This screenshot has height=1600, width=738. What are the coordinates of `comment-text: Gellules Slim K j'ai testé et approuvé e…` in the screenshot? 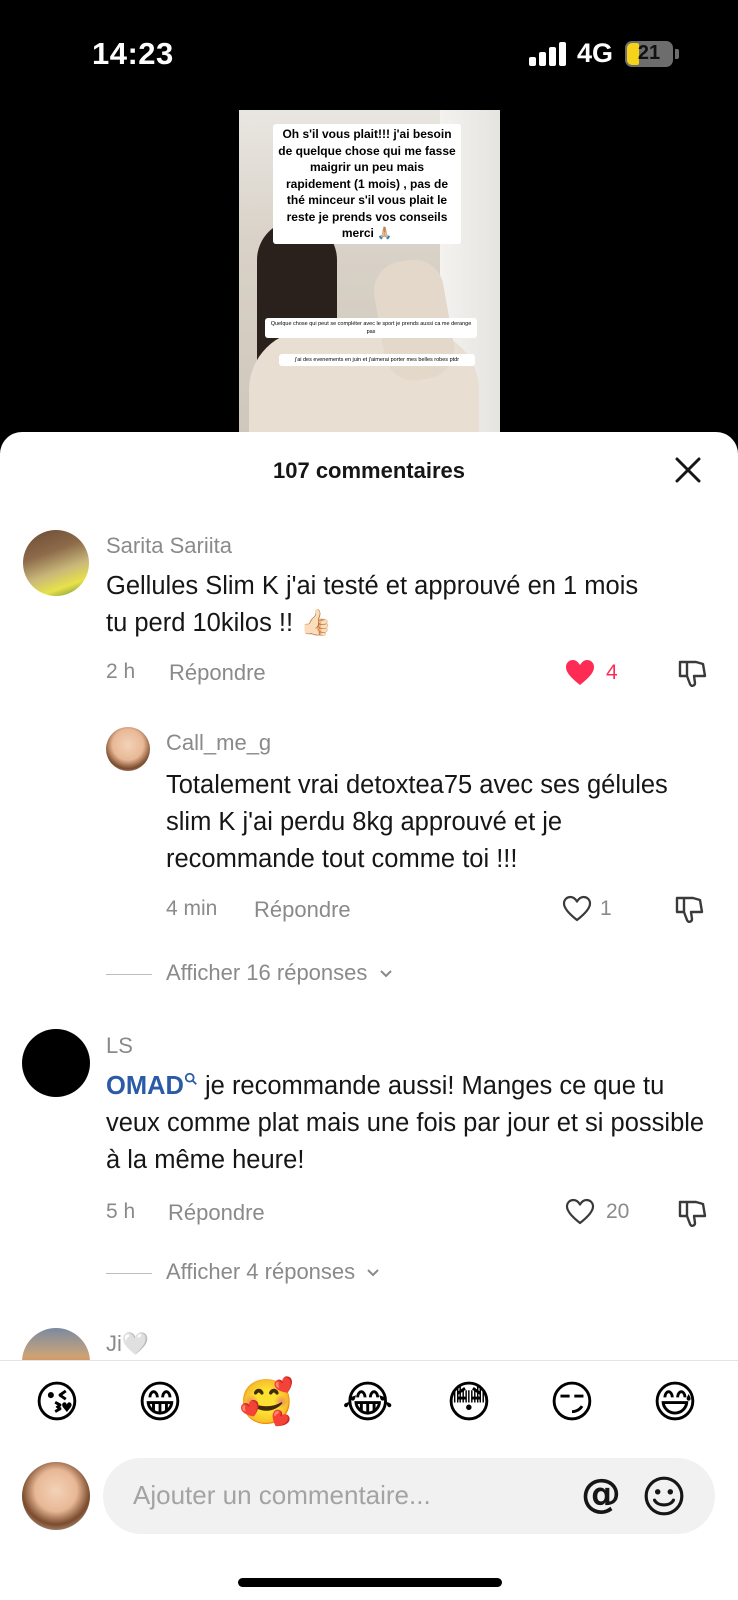 It's located at (372, 604).